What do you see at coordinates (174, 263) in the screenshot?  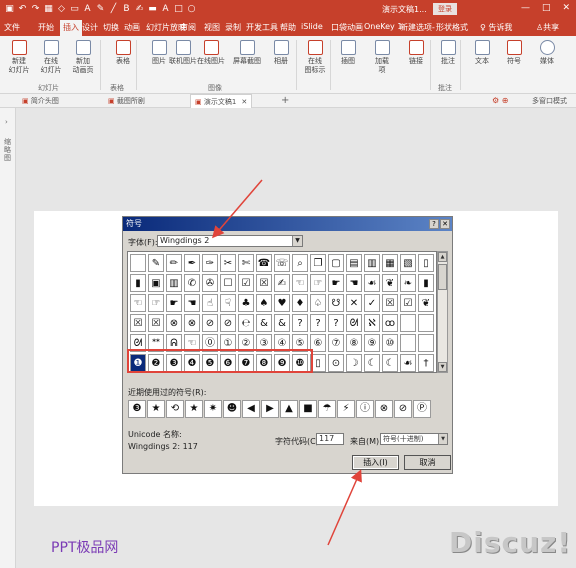 I see `symbol-cell: ✏` at bounding box center [174, 263].